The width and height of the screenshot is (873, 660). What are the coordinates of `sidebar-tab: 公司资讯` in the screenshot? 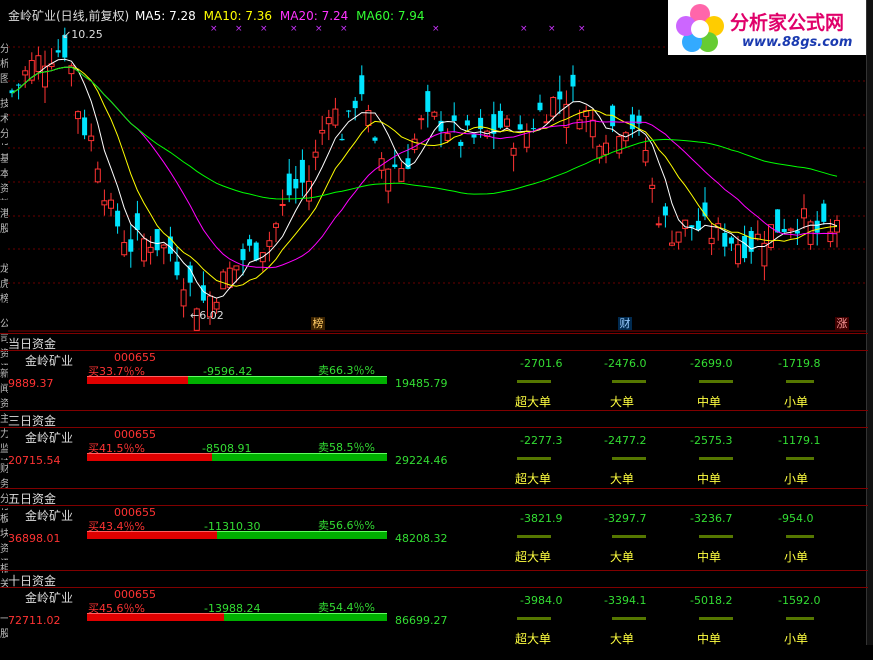 It's located at (4, 340).